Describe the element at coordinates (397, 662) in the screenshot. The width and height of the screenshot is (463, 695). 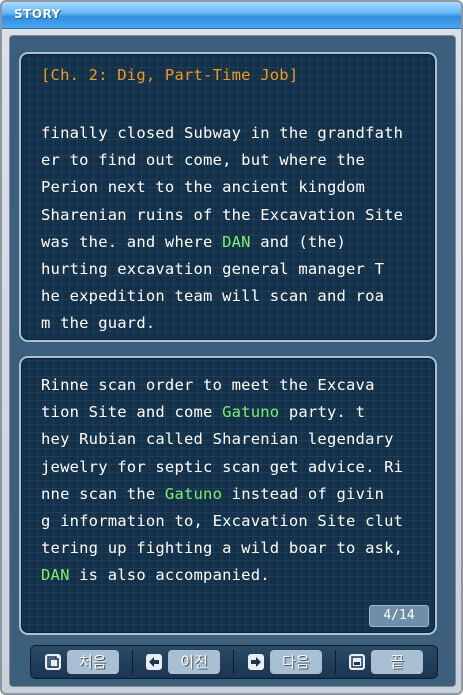
I see `end-button-label: 끝` at that location.